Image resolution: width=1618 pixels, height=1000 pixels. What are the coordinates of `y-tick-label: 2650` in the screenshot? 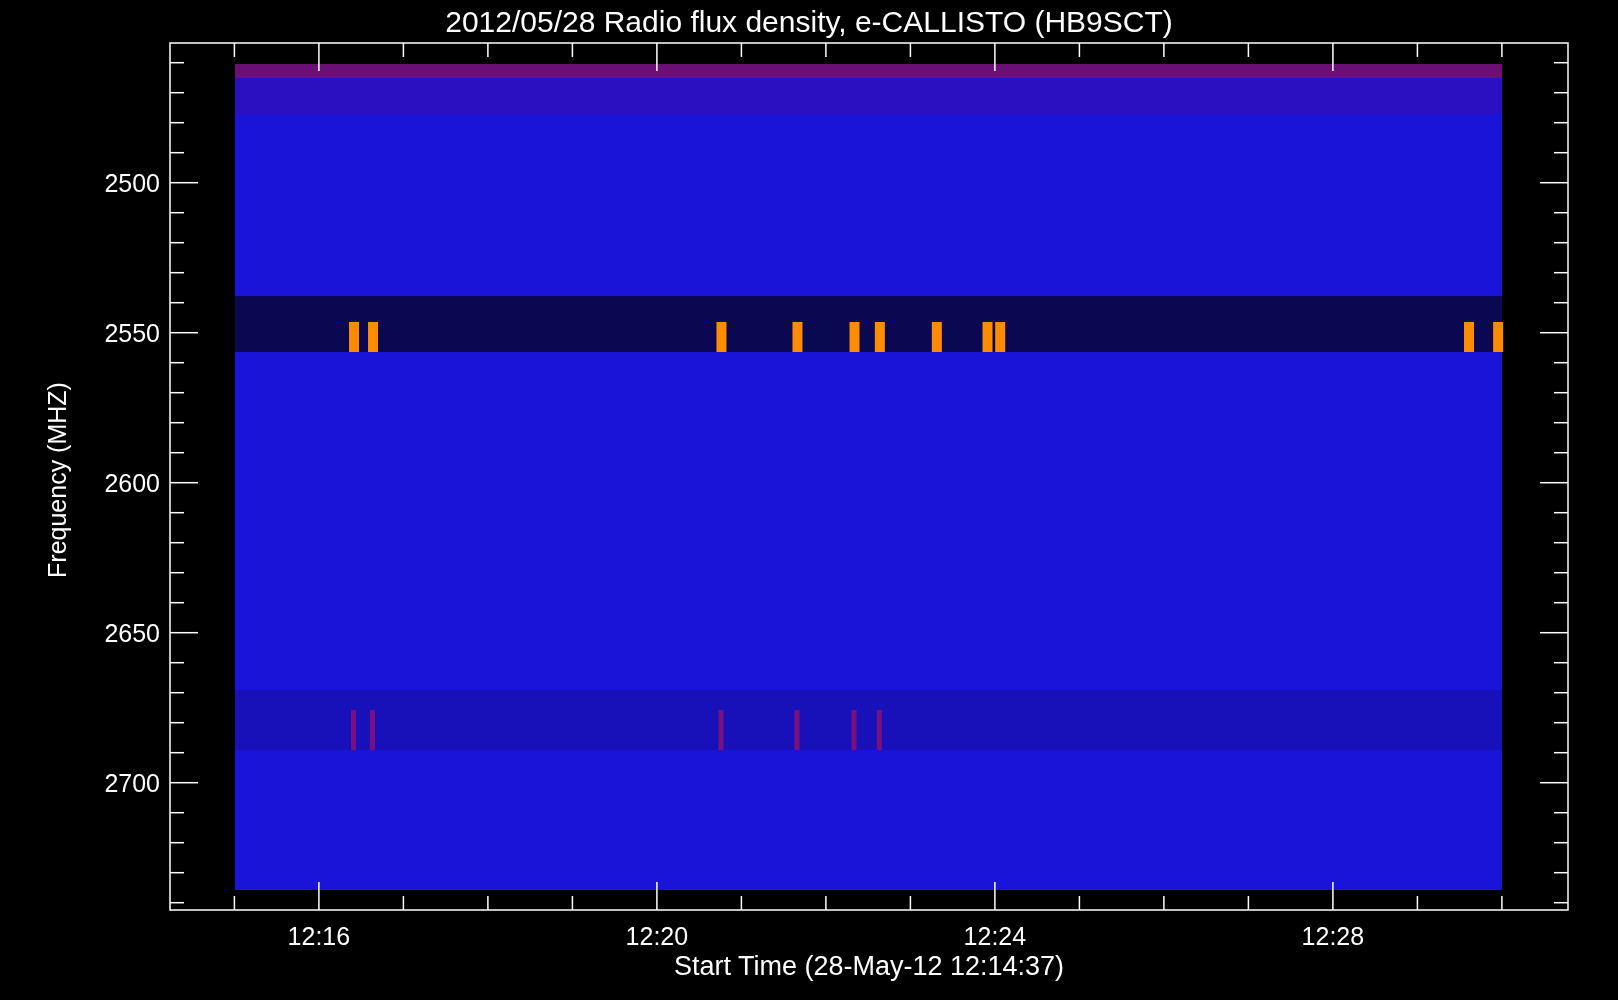 It's located at (132, 632).